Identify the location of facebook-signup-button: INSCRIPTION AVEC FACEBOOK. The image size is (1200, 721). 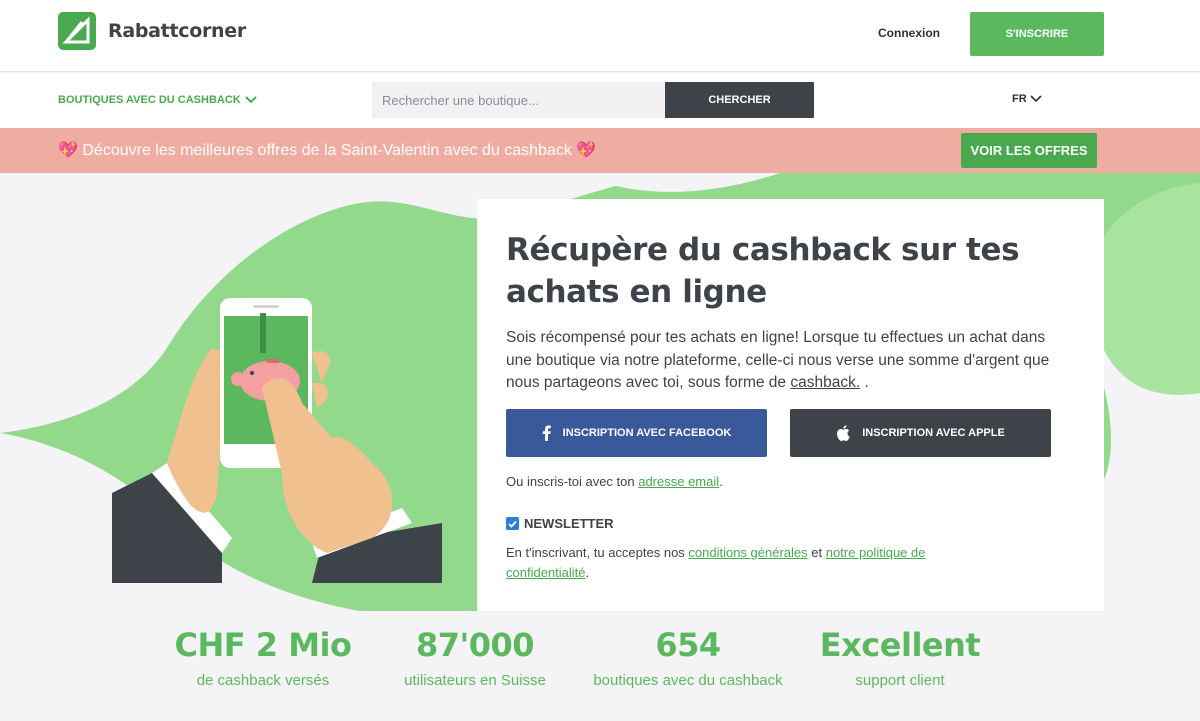
(636, 433).